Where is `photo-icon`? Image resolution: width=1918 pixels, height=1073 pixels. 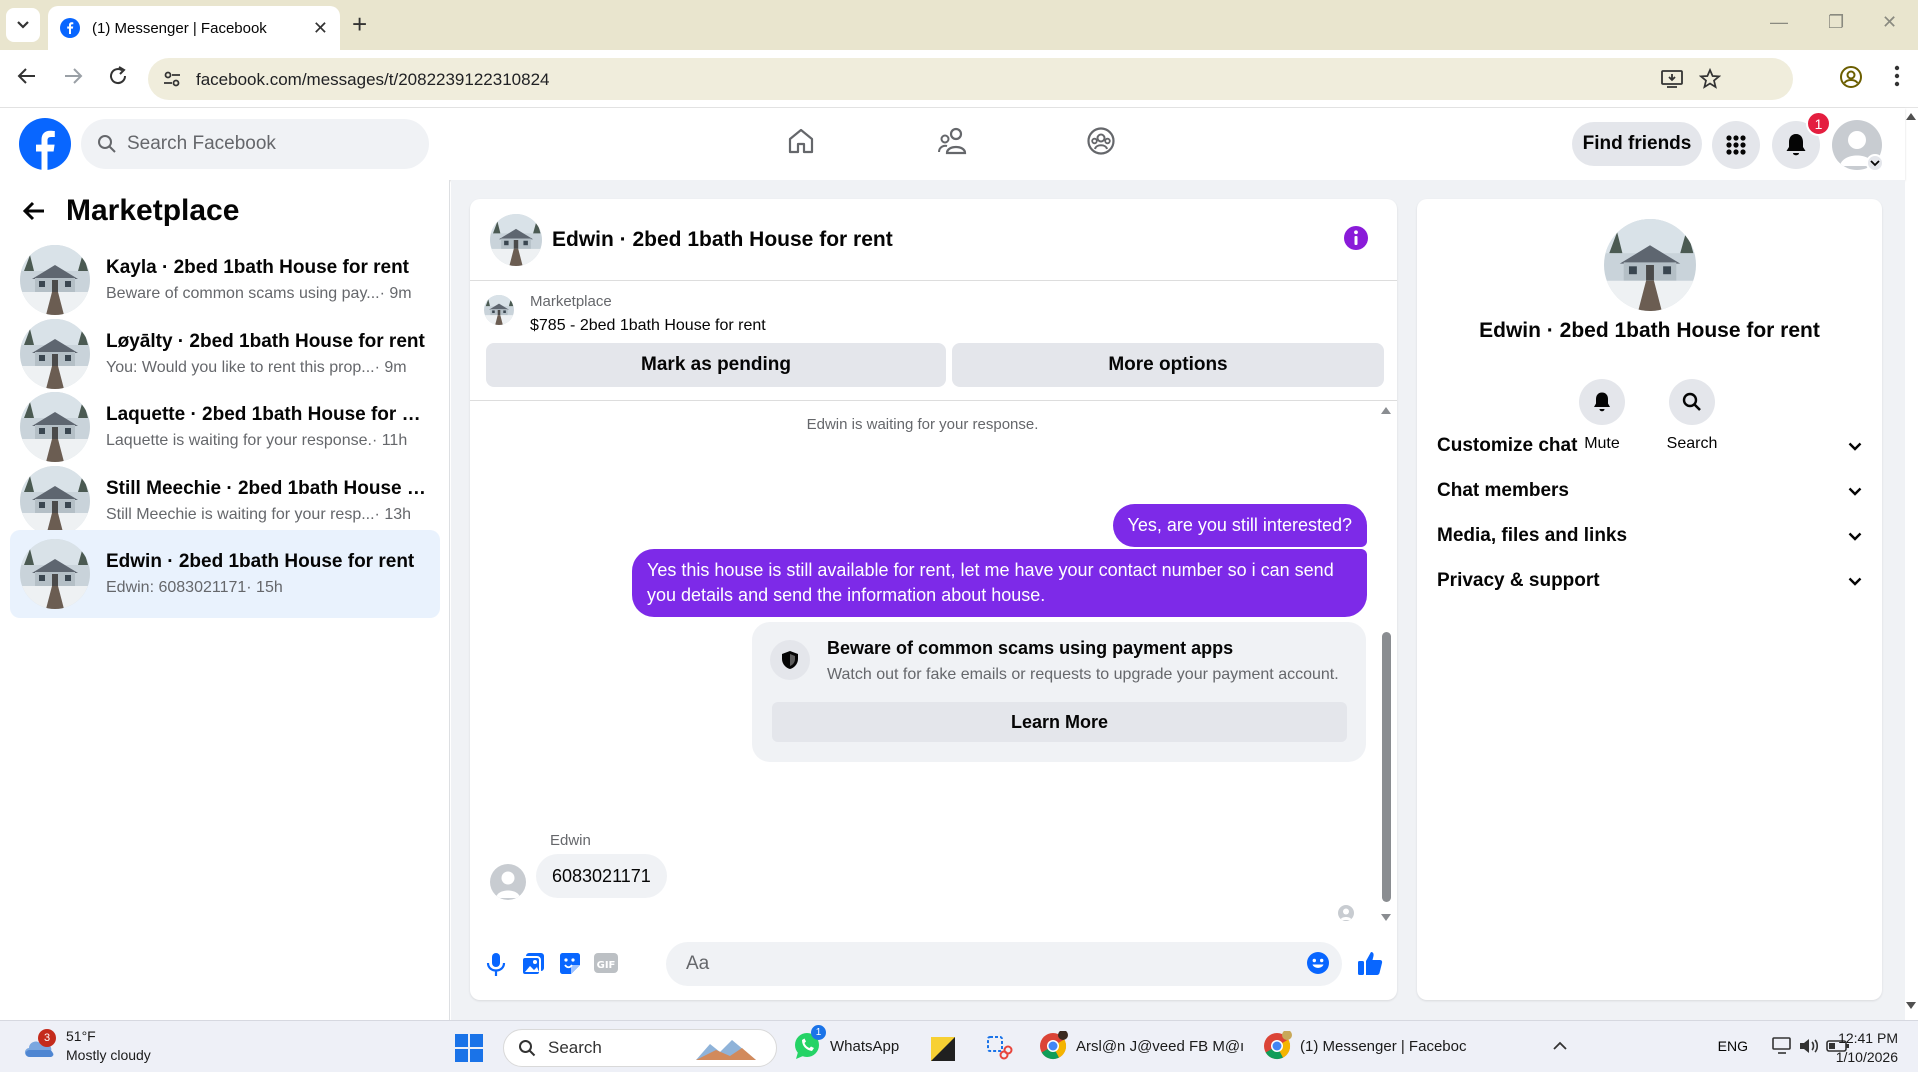 photo-icon is located at coordinates (533, 964).